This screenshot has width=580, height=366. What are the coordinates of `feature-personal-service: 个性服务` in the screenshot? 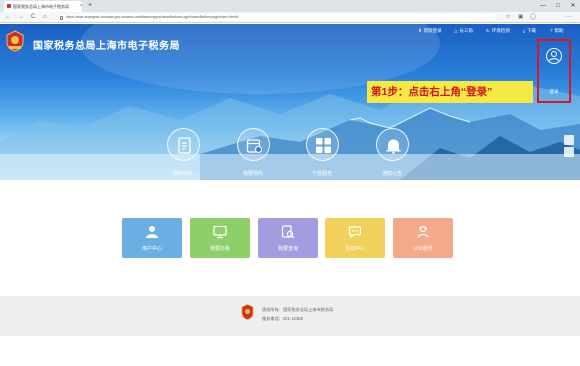 It's located at (322, 152).